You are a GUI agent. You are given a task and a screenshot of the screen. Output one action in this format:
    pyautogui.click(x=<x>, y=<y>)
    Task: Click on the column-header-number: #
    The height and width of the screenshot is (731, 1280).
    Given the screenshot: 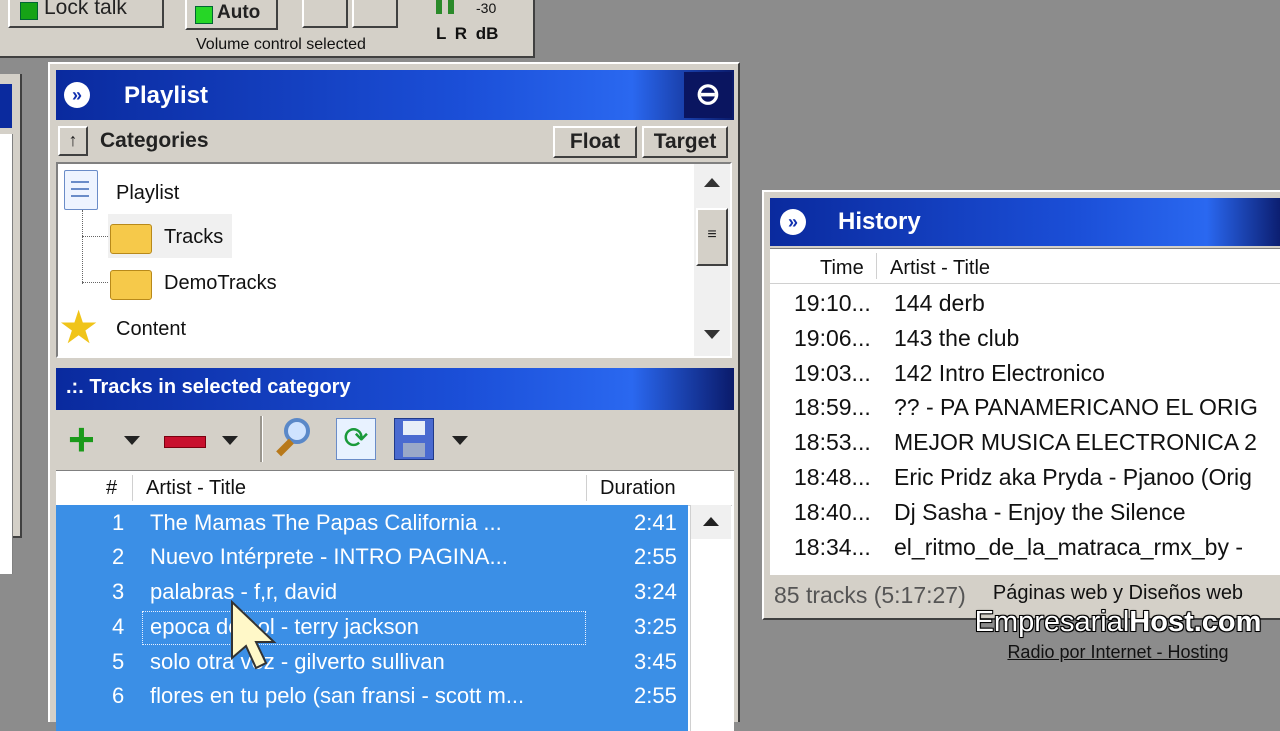 What is the action you would take?
    pyautogui.click(x=111, y=488)
    